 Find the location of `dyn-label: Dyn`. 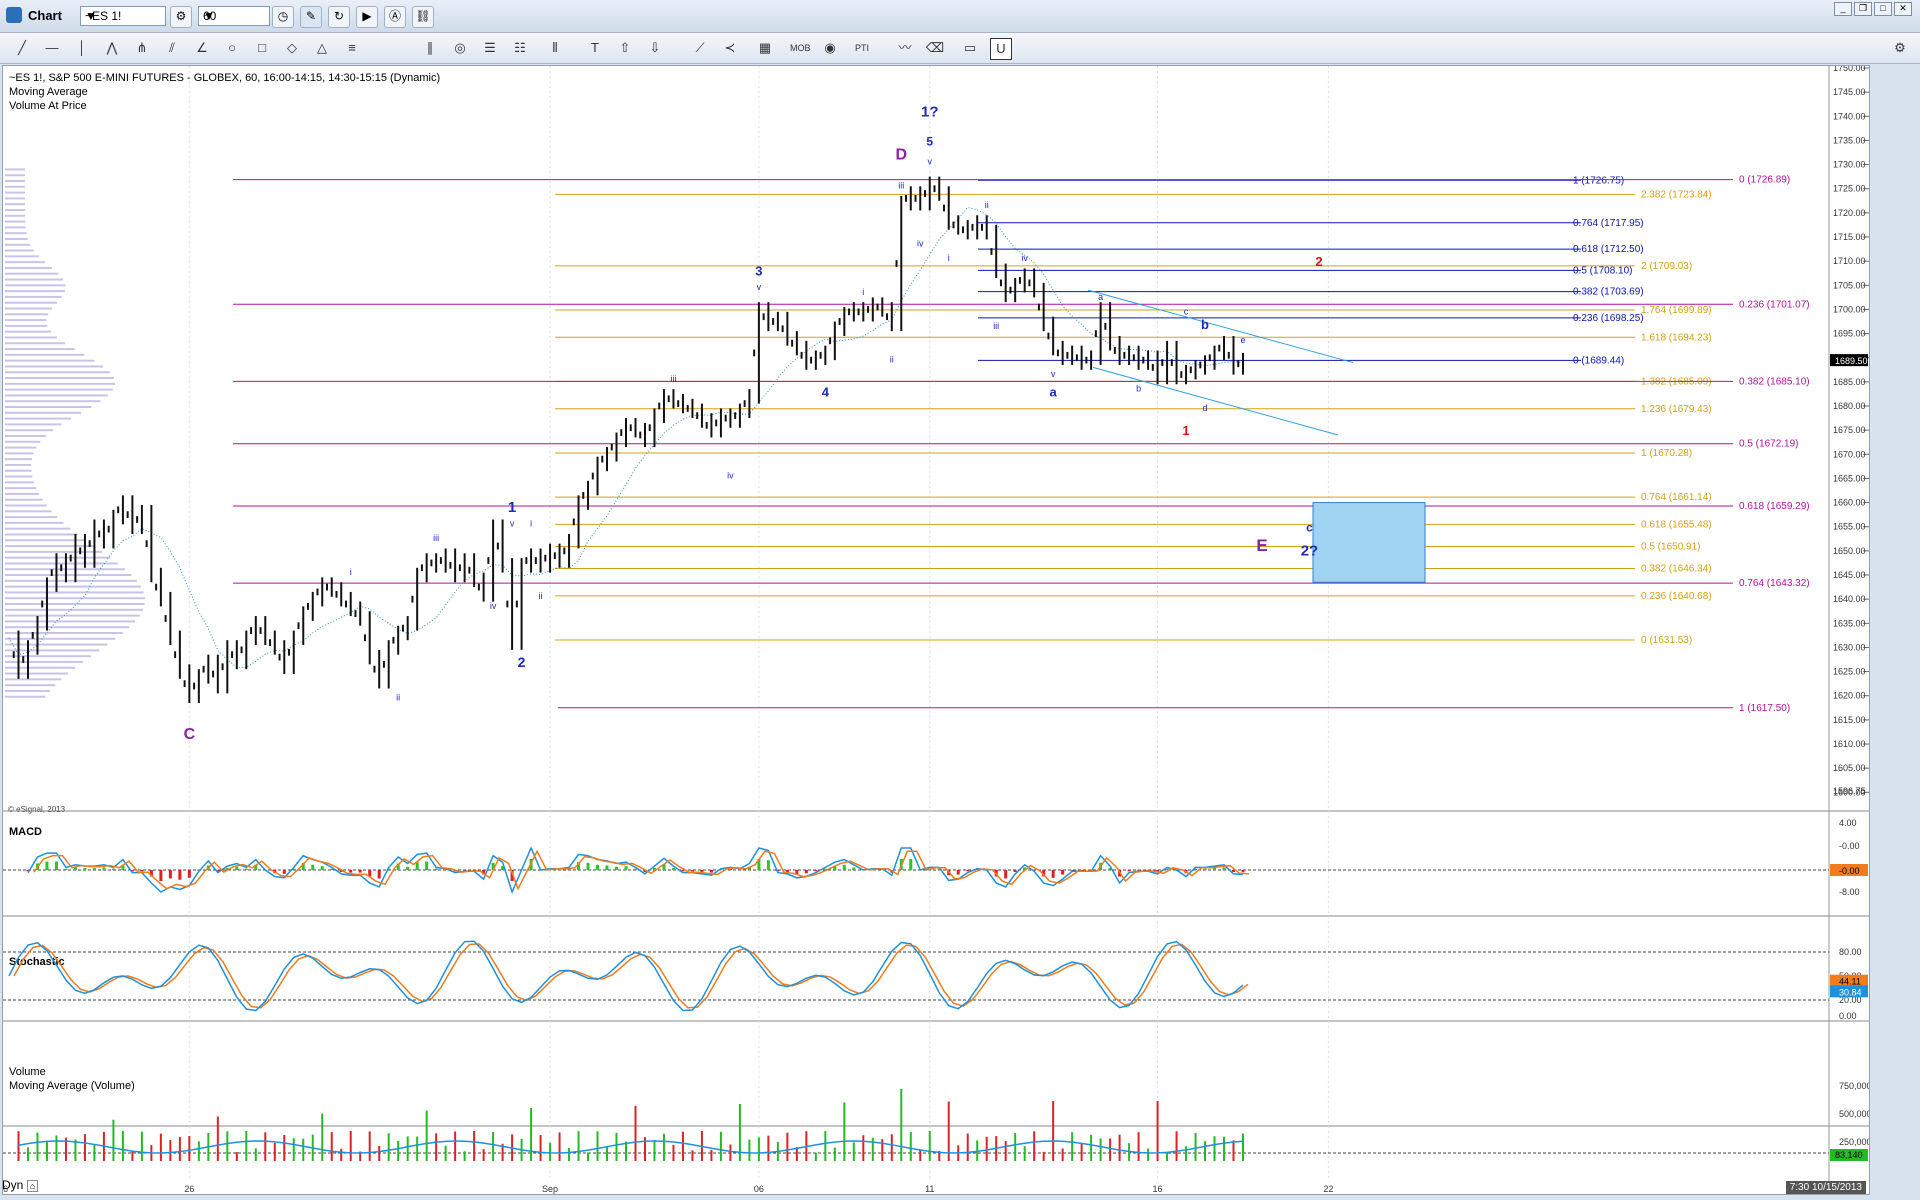

dyn-label: Dyn is located at coordinates (13, 1185).